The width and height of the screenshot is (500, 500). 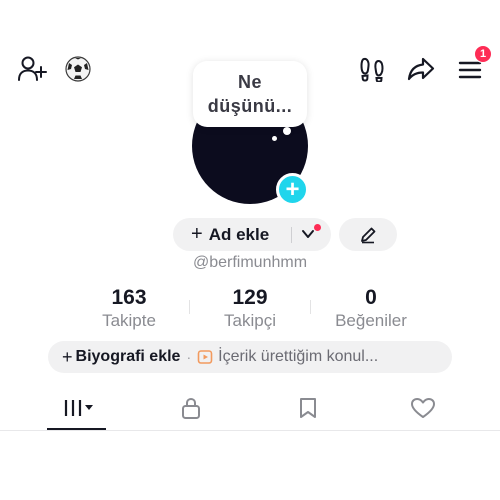 I want to click on add-name-label: Ad ekle, so click(x=239, y=234).